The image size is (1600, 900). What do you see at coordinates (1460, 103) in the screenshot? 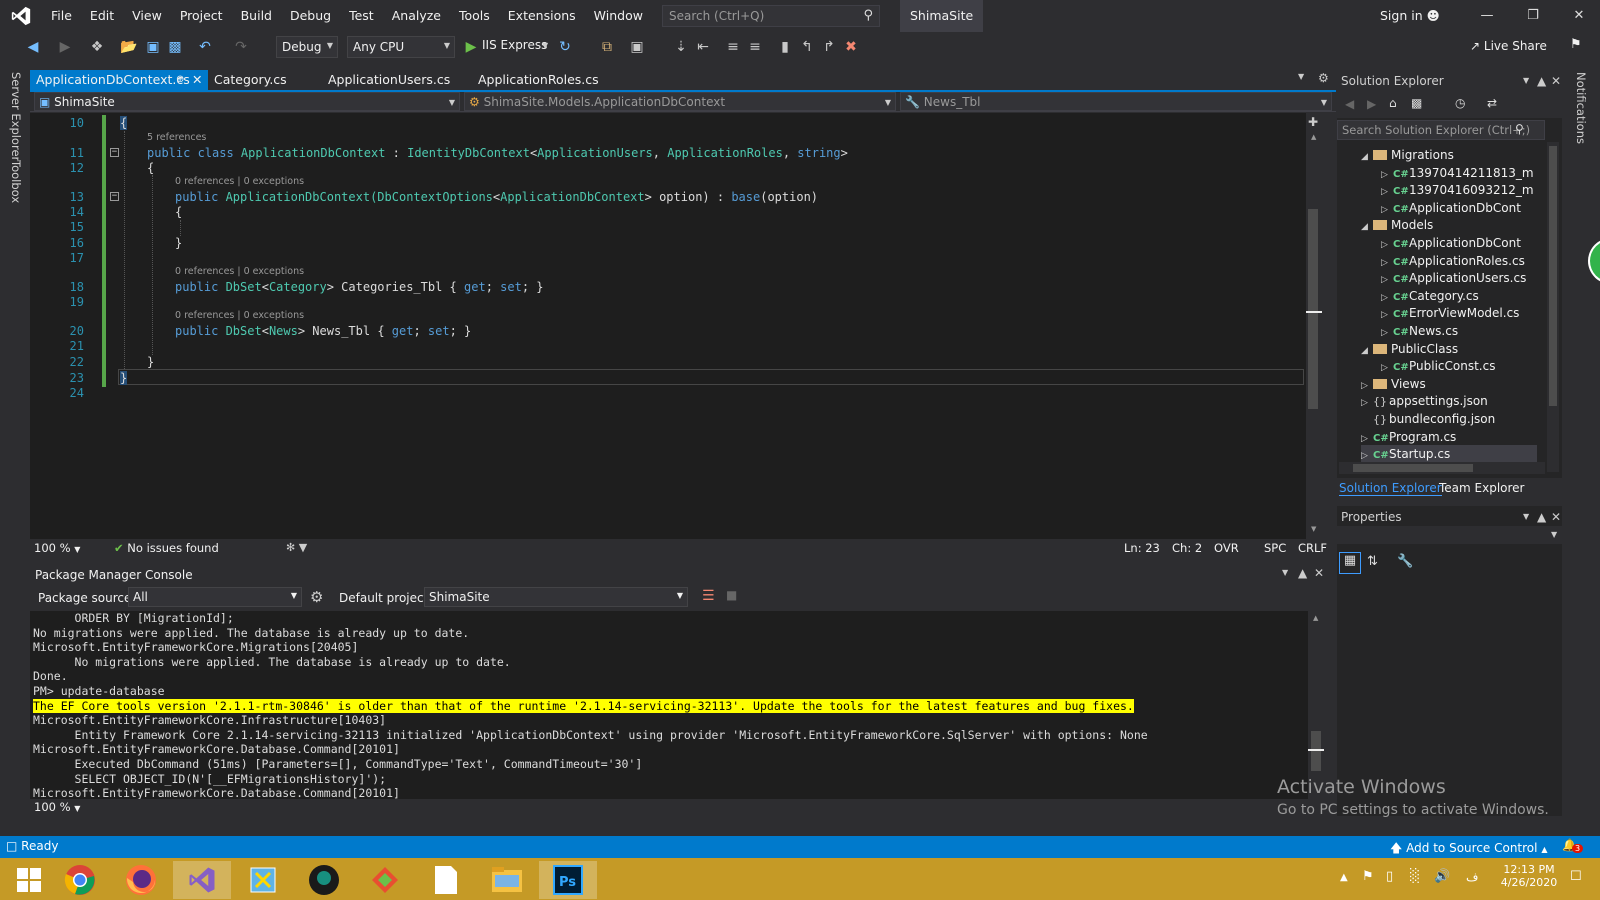
I see `history-icon: ◷` at bounding box center [1460, 103].